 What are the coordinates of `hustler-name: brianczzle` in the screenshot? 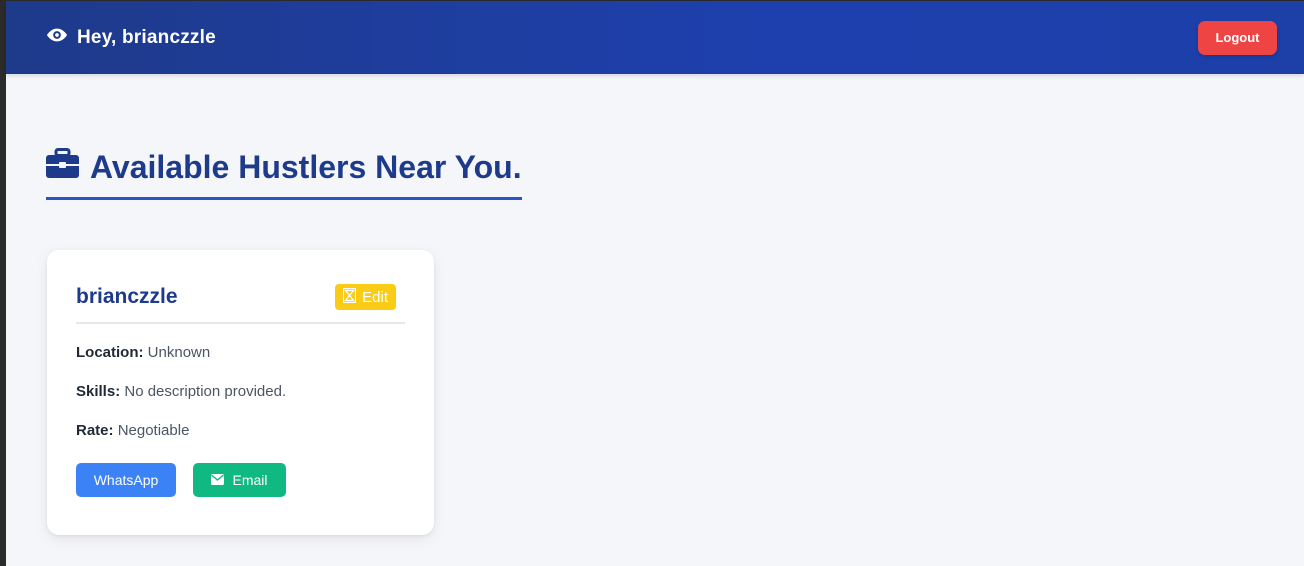 It's located at (127, 296).